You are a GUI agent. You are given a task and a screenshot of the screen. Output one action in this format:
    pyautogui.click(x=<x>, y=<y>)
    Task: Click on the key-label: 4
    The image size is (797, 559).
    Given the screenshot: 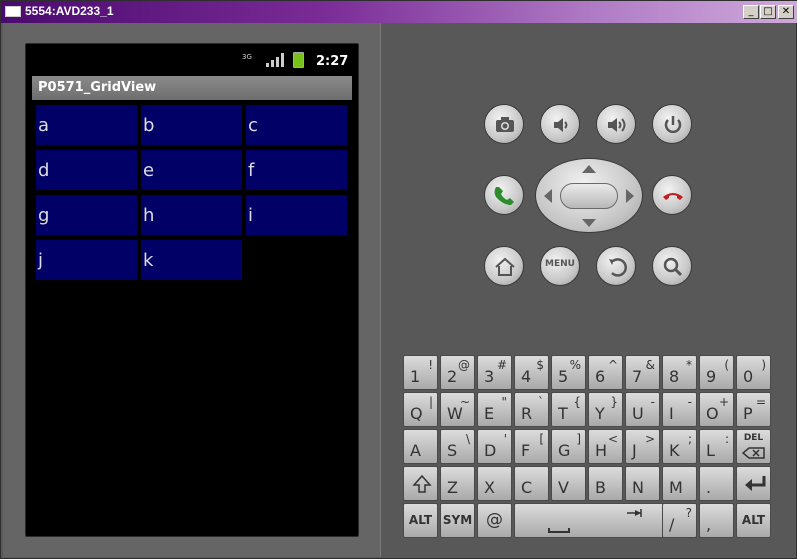 What is the action you would take?
    pyautogui.click(x=526, y=376)
    